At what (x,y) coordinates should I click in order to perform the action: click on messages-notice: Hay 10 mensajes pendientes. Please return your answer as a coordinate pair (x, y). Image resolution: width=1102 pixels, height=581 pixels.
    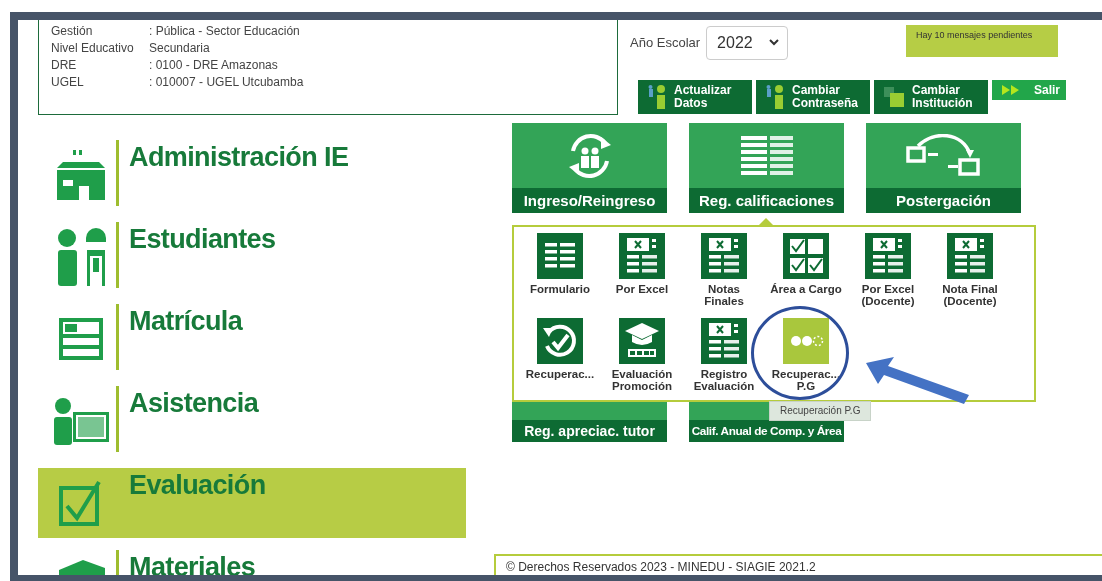
    Looking at the image, I should click on (982, 41).